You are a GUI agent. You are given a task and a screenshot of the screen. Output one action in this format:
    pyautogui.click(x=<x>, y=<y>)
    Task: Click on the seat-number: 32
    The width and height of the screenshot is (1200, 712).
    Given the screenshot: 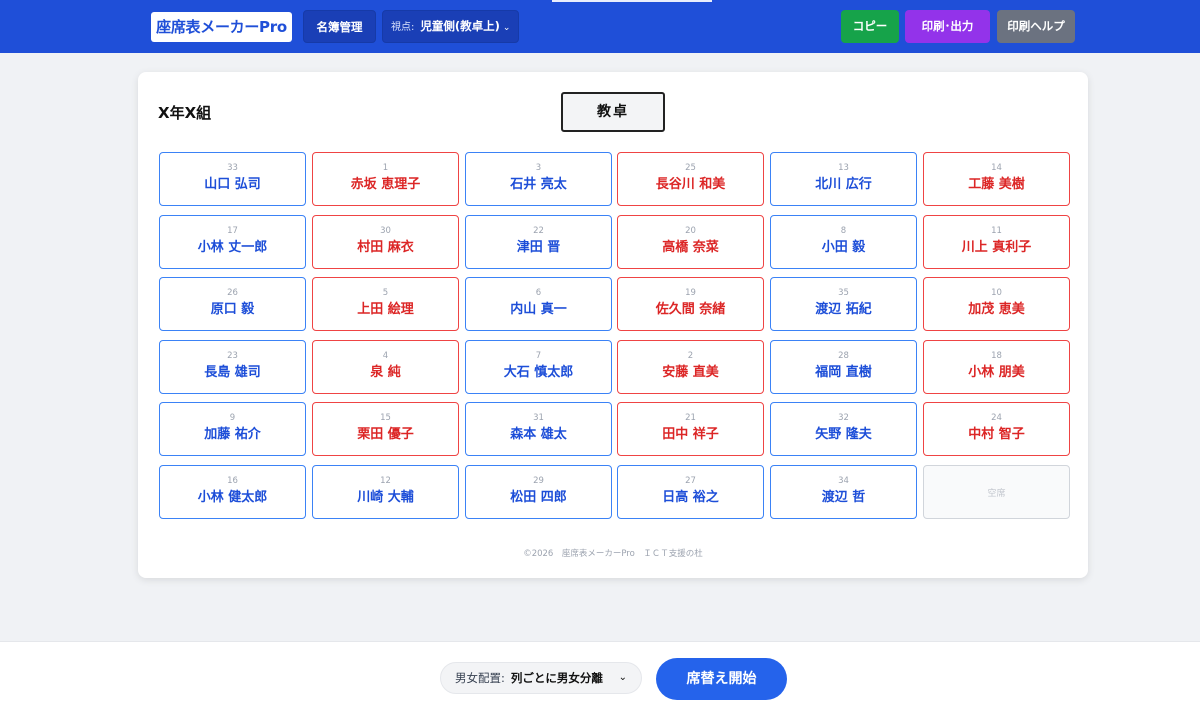 What is the action you would take?
    pyautogui.click(x=843, y=418)
    